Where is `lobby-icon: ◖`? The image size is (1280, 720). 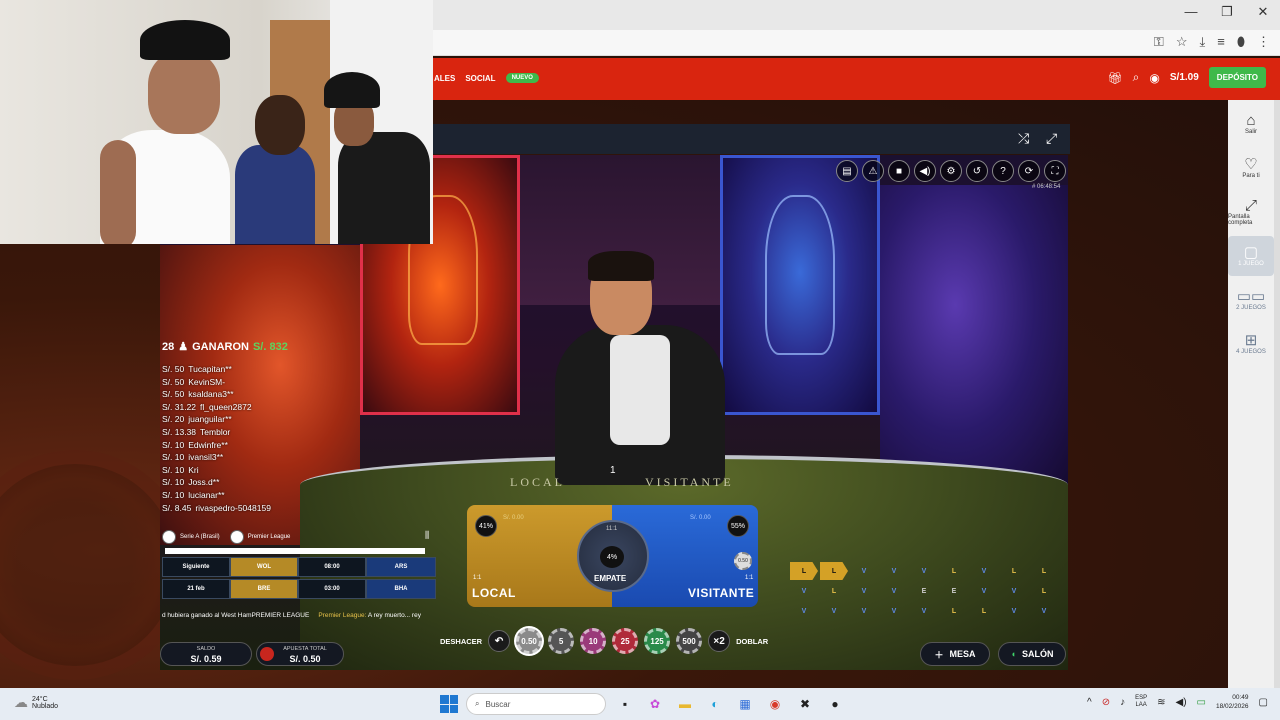
lobby-icon: ◖ is located at coordinates (1013, 654).